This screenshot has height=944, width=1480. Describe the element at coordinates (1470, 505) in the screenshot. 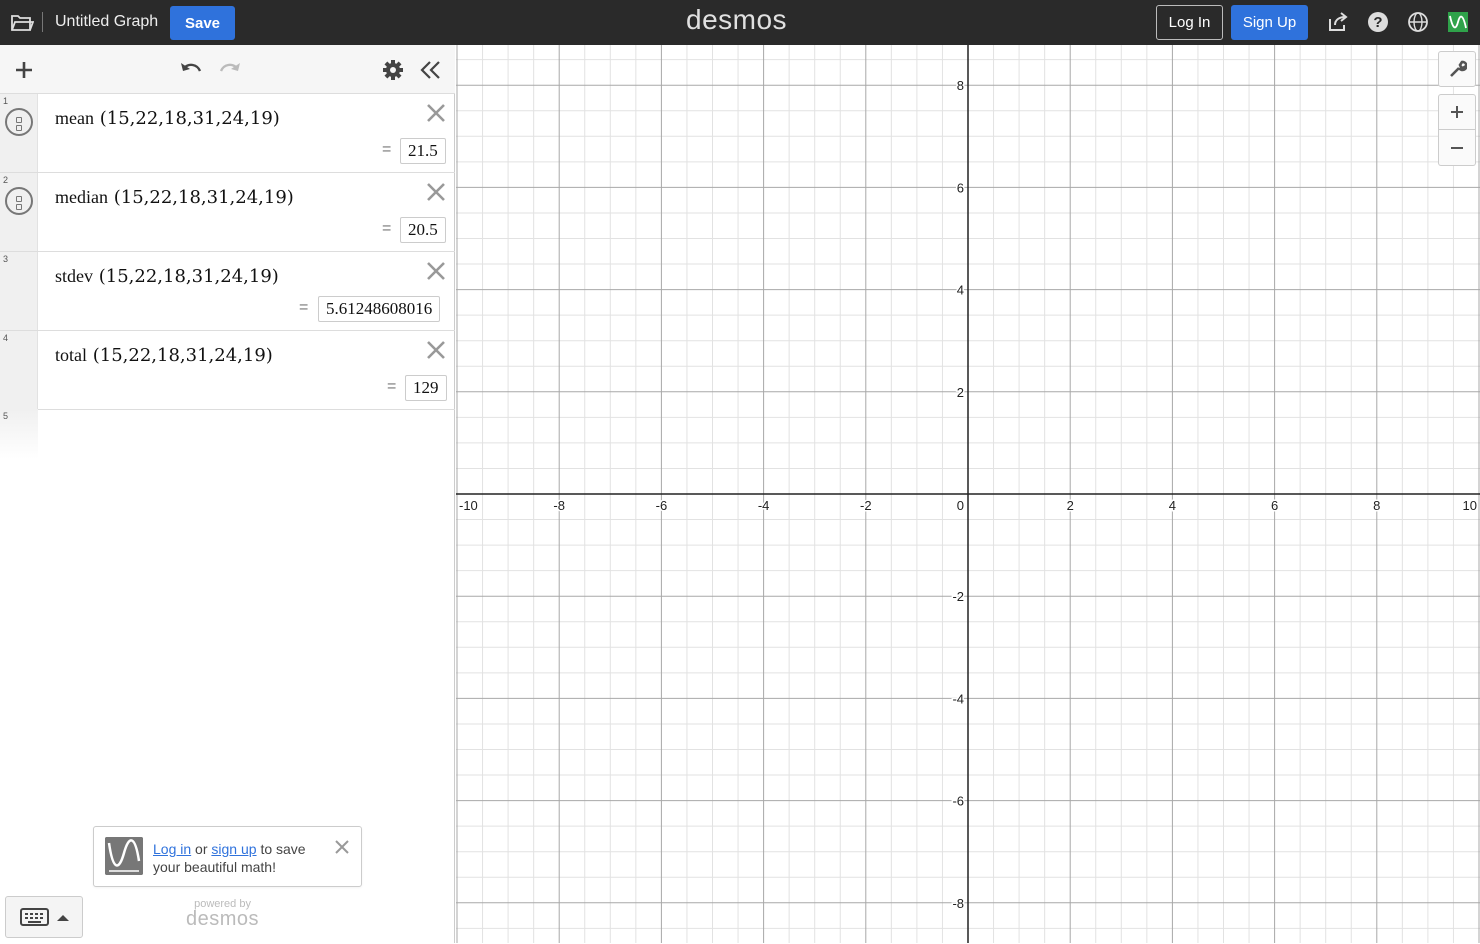

I see `x-tick-label: 10` at that location.